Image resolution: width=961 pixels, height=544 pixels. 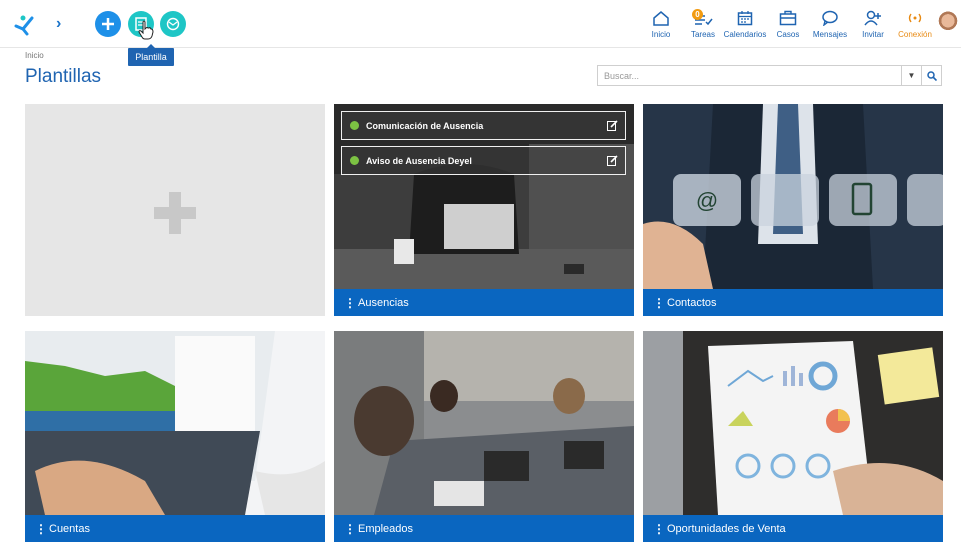 I want to click on template-item: Comunicación de Ausencia, so click(x=483, y=125).